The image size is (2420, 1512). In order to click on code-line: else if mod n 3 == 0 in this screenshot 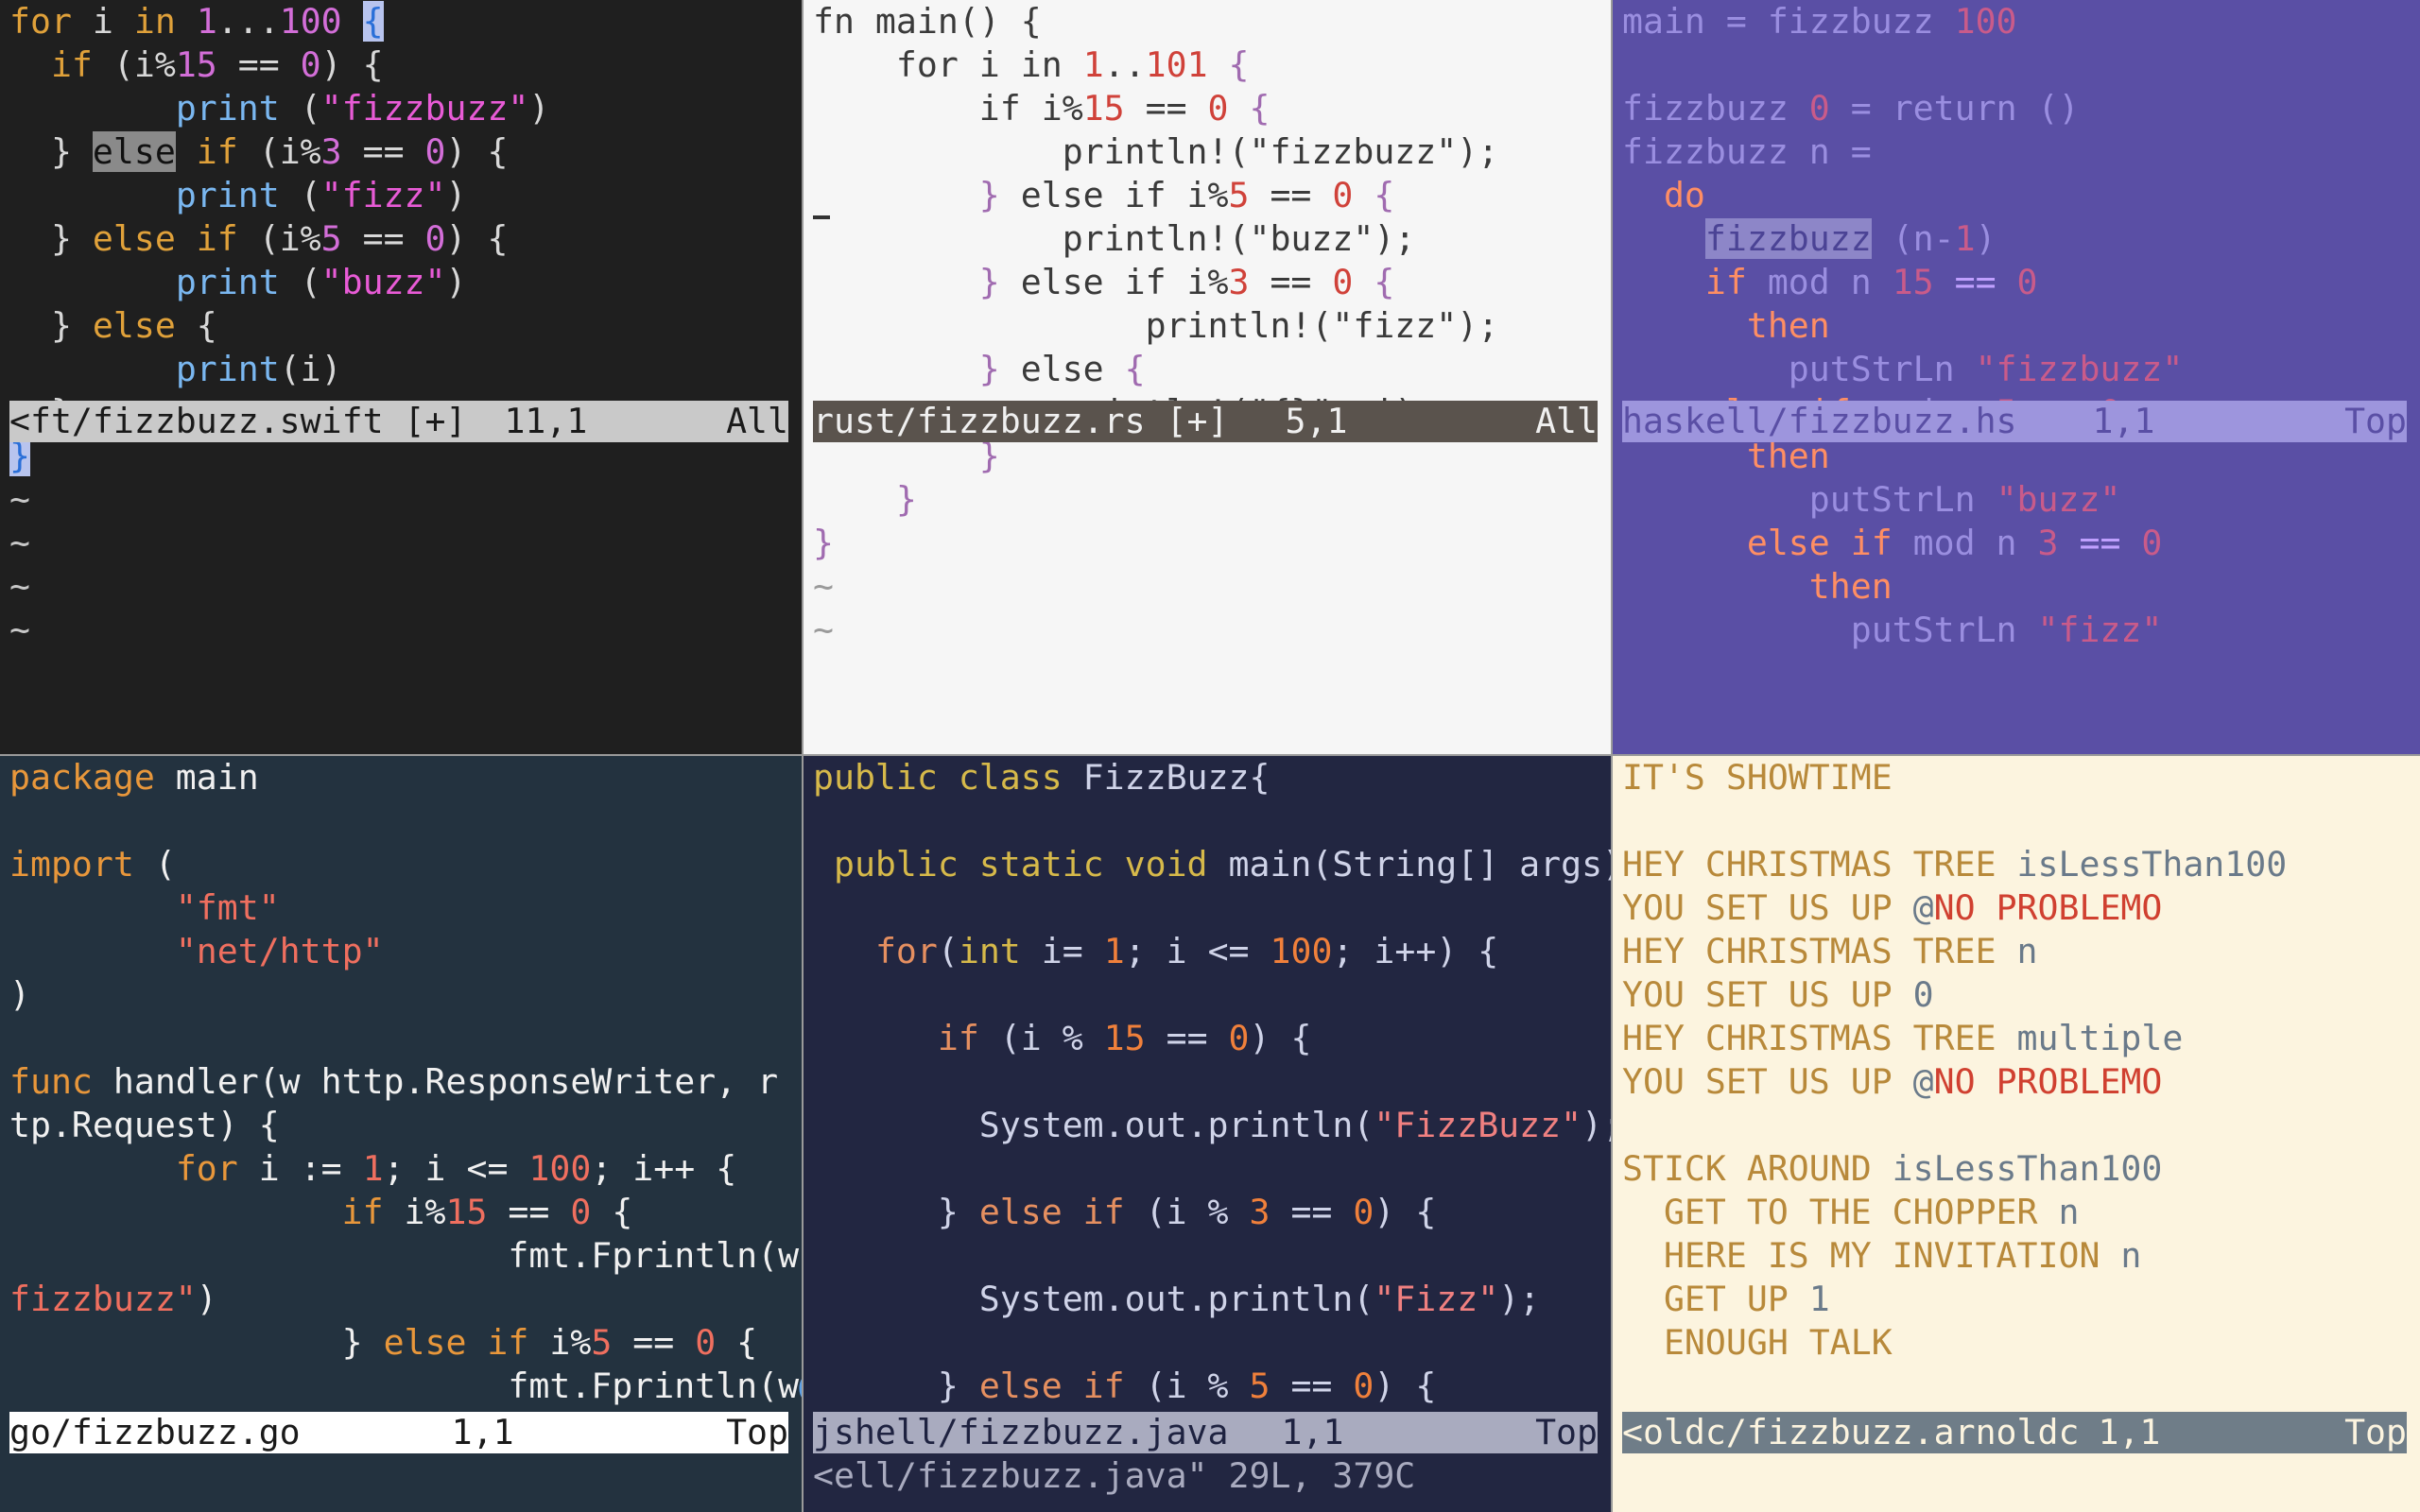, I will do `click(2018, 543)`.